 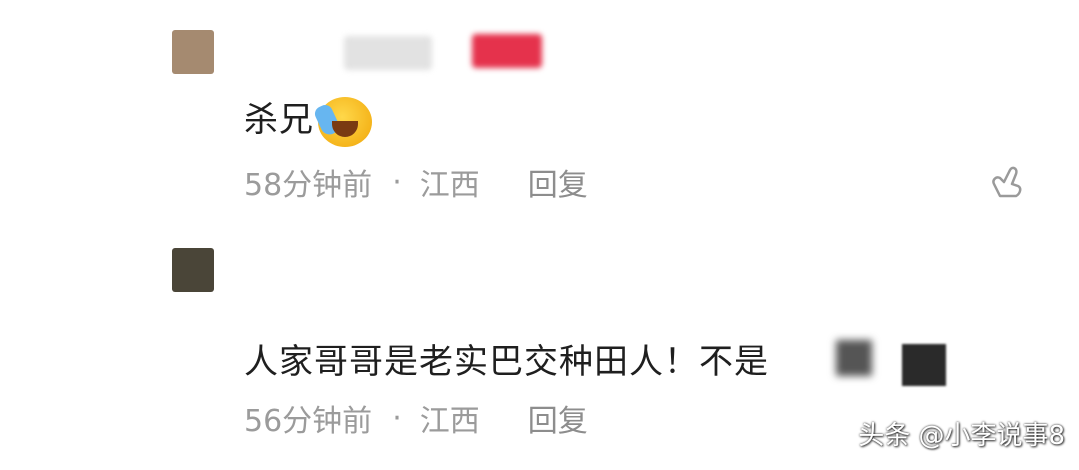 I want to click on comment-text-content: 杀兄, so click(x=279, y=120).